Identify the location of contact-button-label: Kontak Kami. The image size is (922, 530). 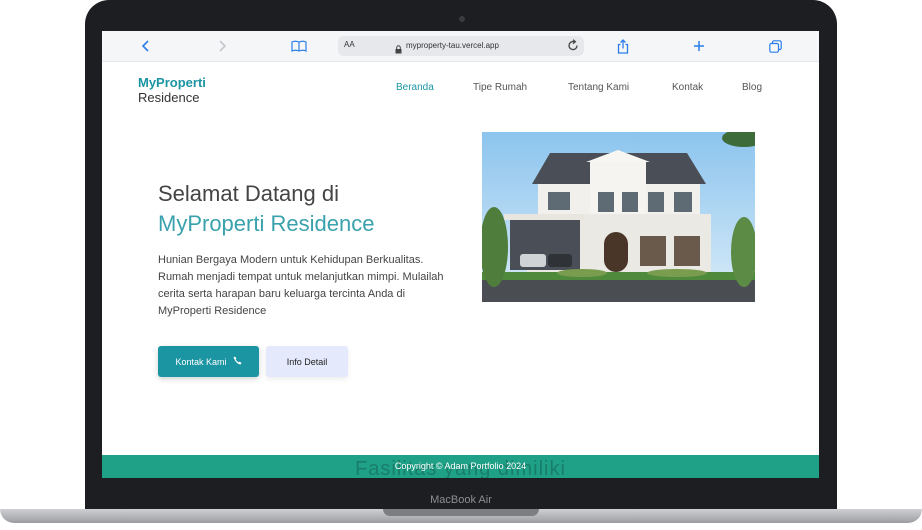
(201, 361).